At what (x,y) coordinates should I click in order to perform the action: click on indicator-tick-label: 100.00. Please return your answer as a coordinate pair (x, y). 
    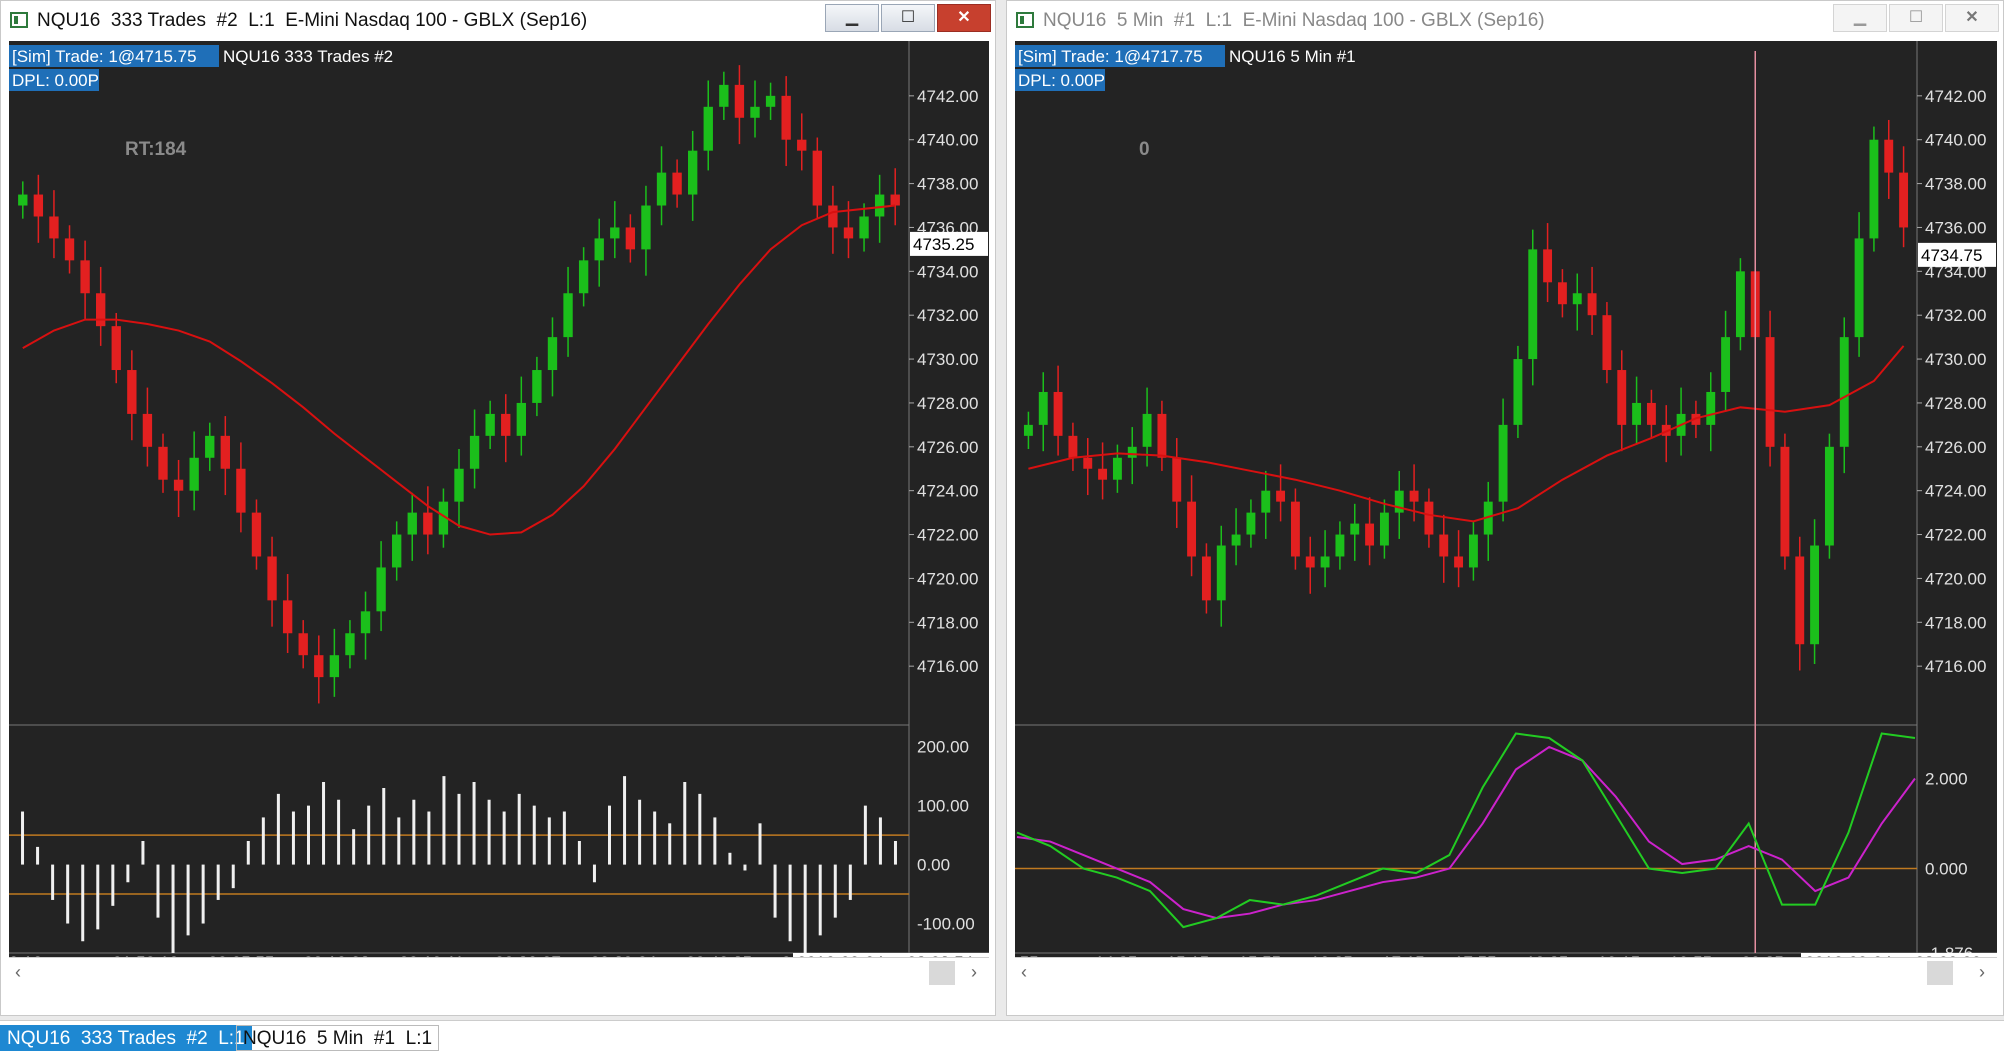
    Looking at the image, I should click on (943, 806).